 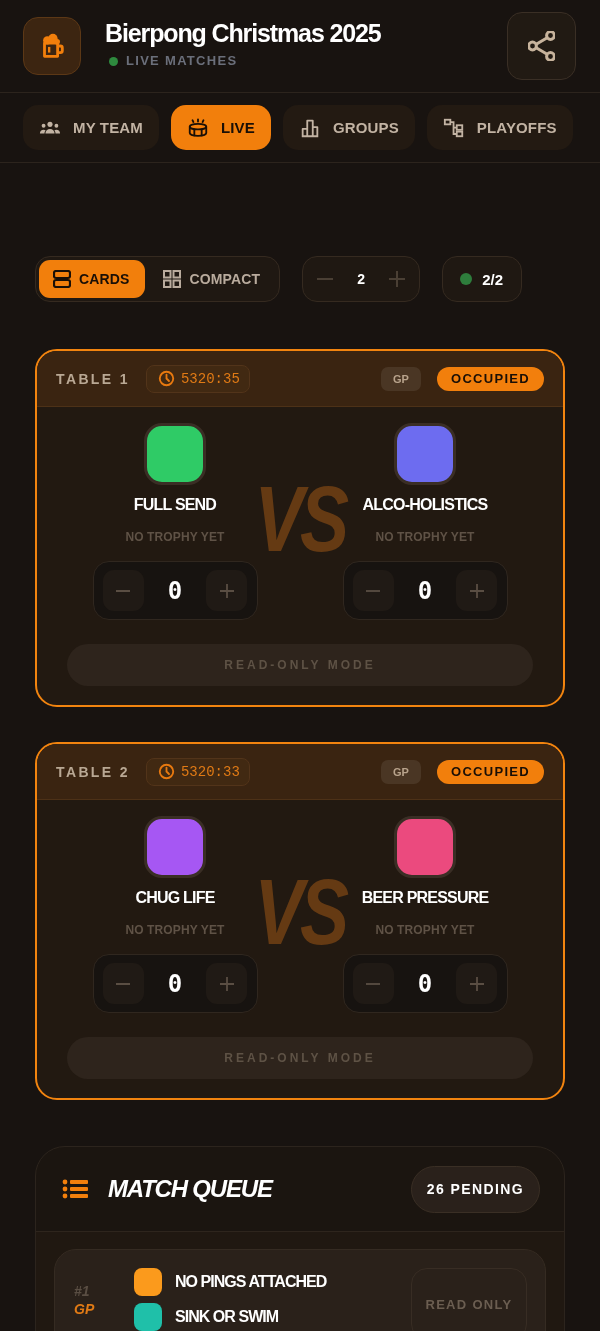 I want to click on grid-icon, so click(x=172, y=279).